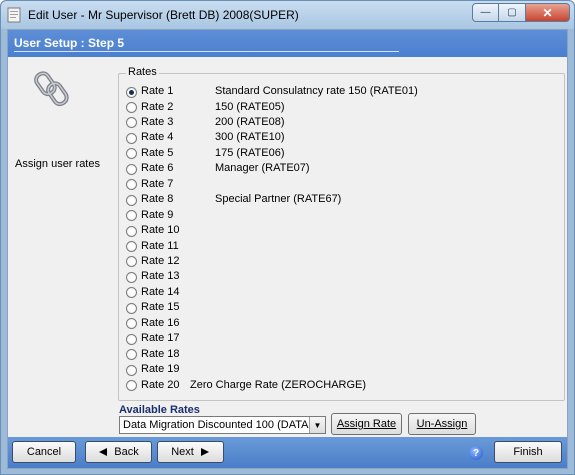  What do you see at coordinates (205, 138) in the screenshot?
I see `rate-option: Rate 4 300 (RATE10)` at bounding box center [205, 138].